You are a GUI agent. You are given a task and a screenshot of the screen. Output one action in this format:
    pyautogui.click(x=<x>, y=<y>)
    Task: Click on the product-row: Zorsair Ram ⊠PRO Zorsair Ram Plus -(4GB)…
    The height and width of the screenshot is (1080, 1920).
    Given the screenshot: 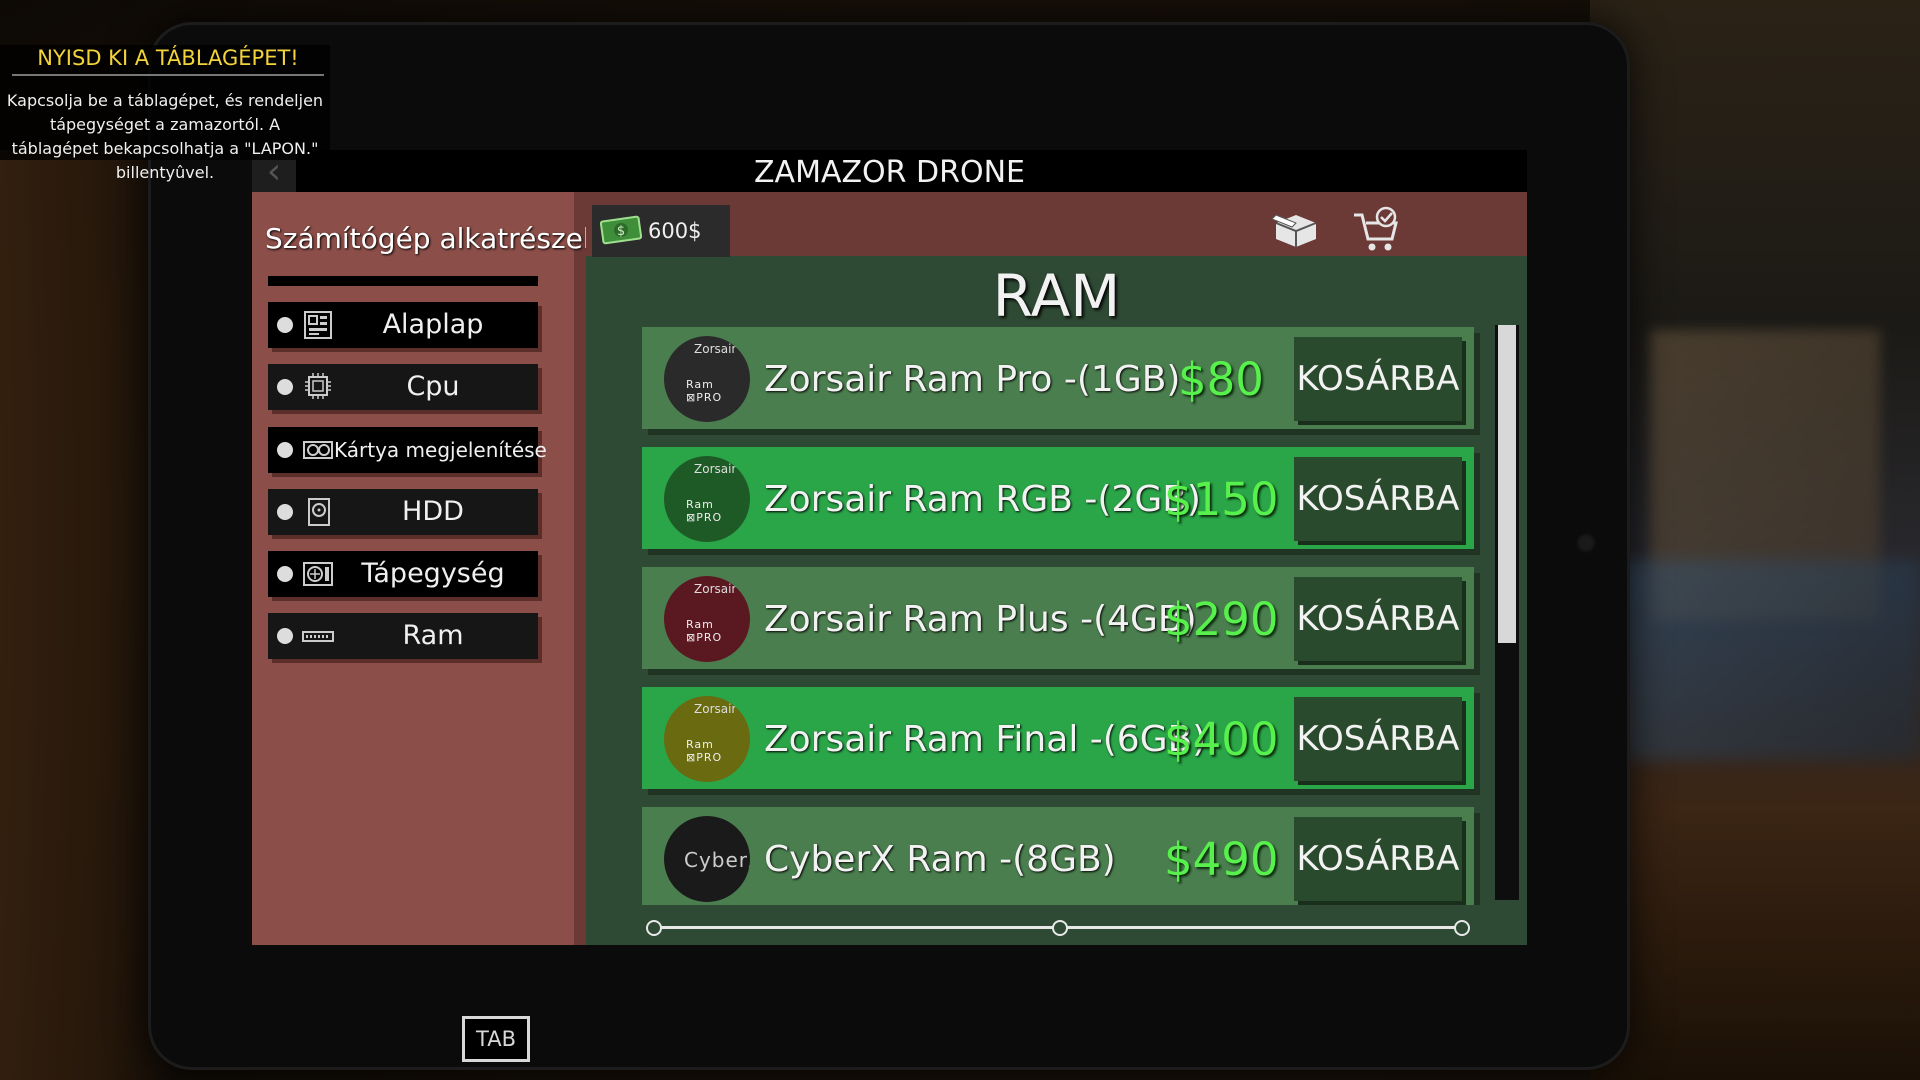 What is the action you would take?
    pyautogui.click(x=1058, y=618)
    